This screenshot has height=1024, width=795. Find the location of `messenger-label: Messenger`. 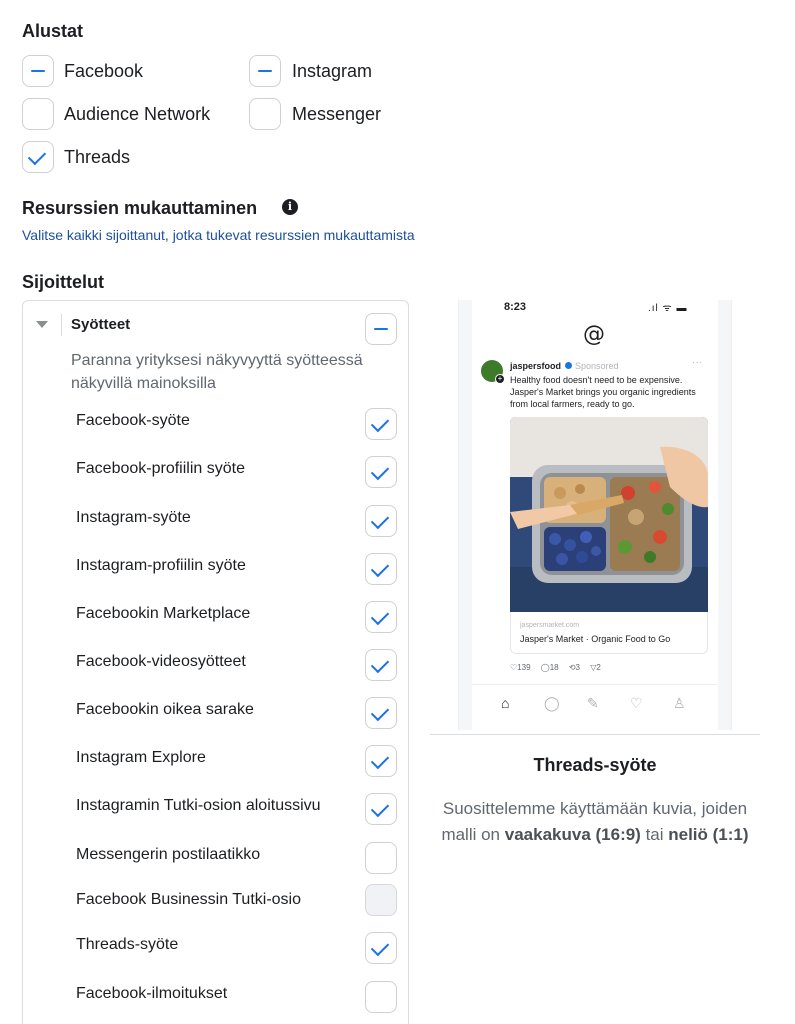

messenger-label: Messenger is located at coordinates (337, 114).